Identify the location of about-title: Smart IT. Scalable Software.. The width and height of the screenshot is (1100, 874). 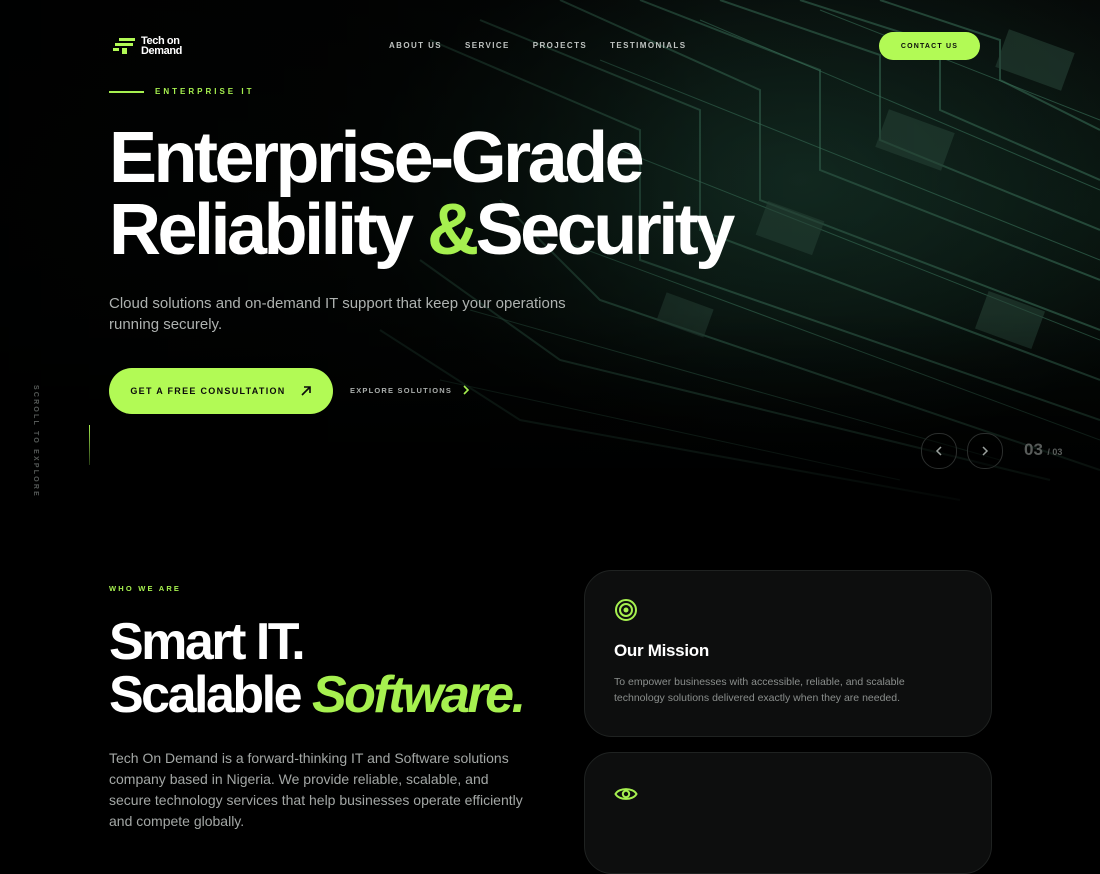
(317, 668).